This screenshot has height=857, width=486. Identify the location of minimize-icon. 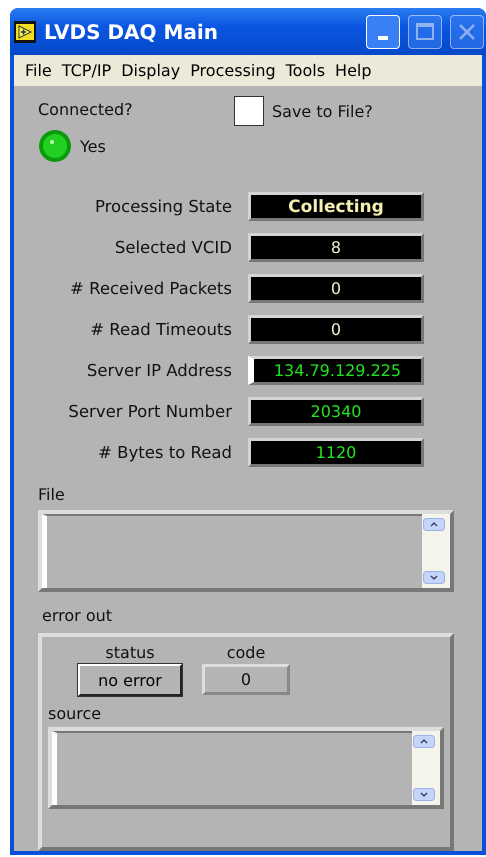
(383, 38).